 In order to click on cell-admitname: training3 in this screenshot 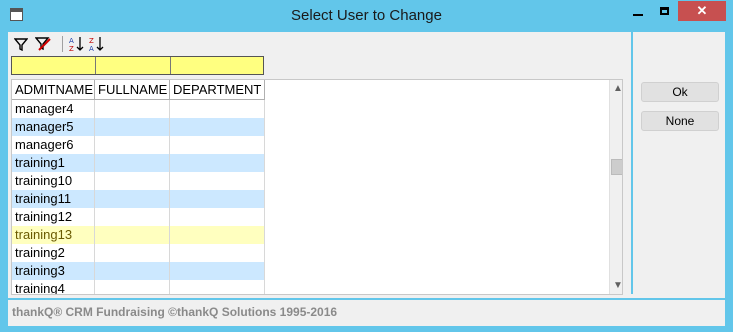, I will do `click(53, 271)`.